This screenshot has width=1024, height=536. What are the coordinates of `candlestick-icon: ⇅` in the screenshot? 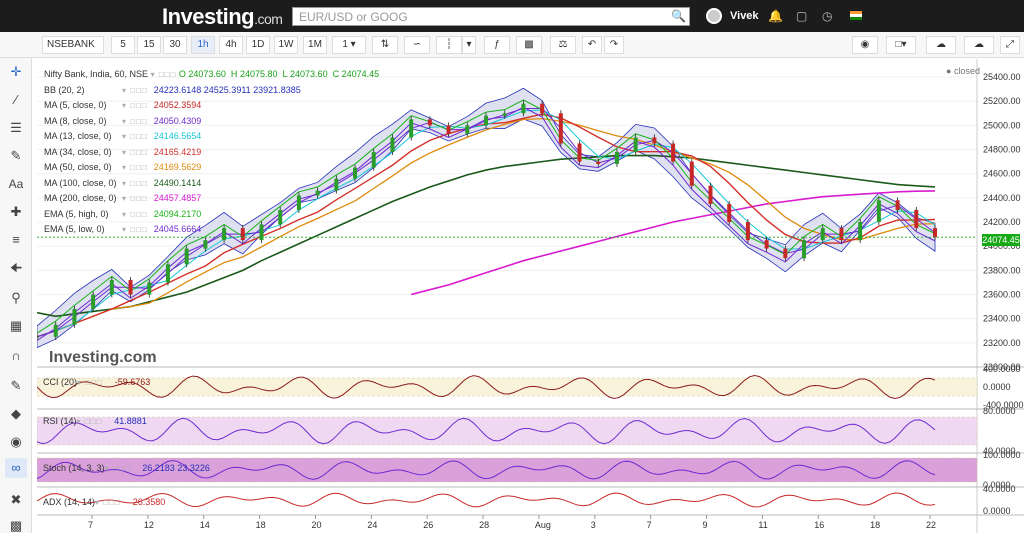 It's located at (385, 45).